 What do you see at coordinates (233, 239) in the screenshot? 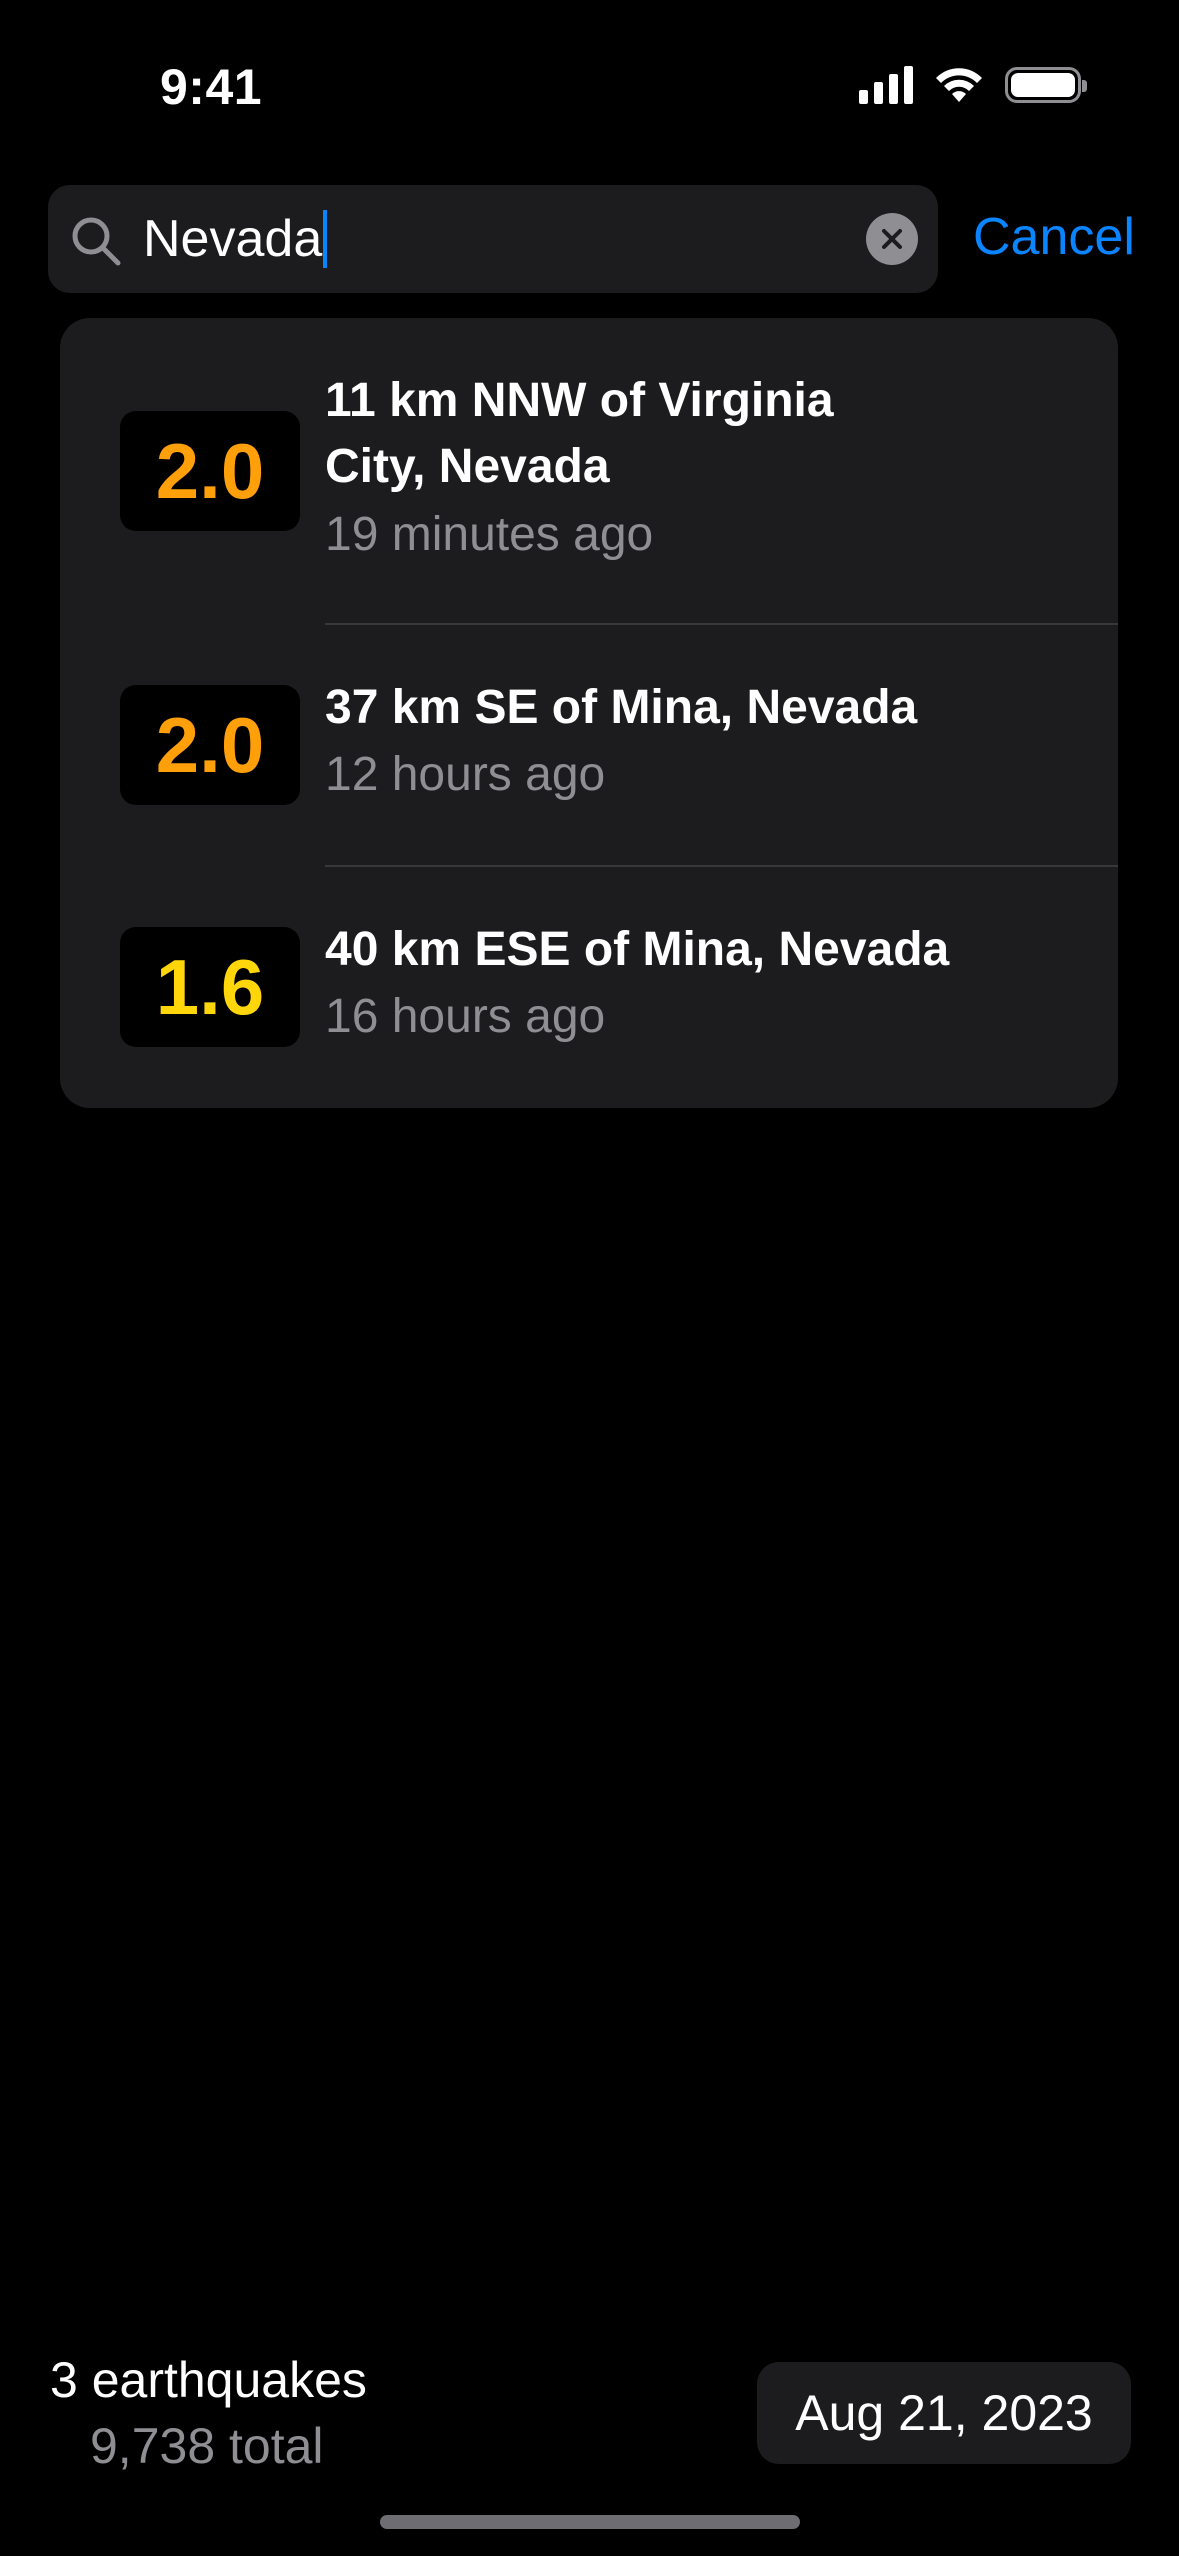
I see `search-input-value: Nevada` at bounding box center [233, 239].